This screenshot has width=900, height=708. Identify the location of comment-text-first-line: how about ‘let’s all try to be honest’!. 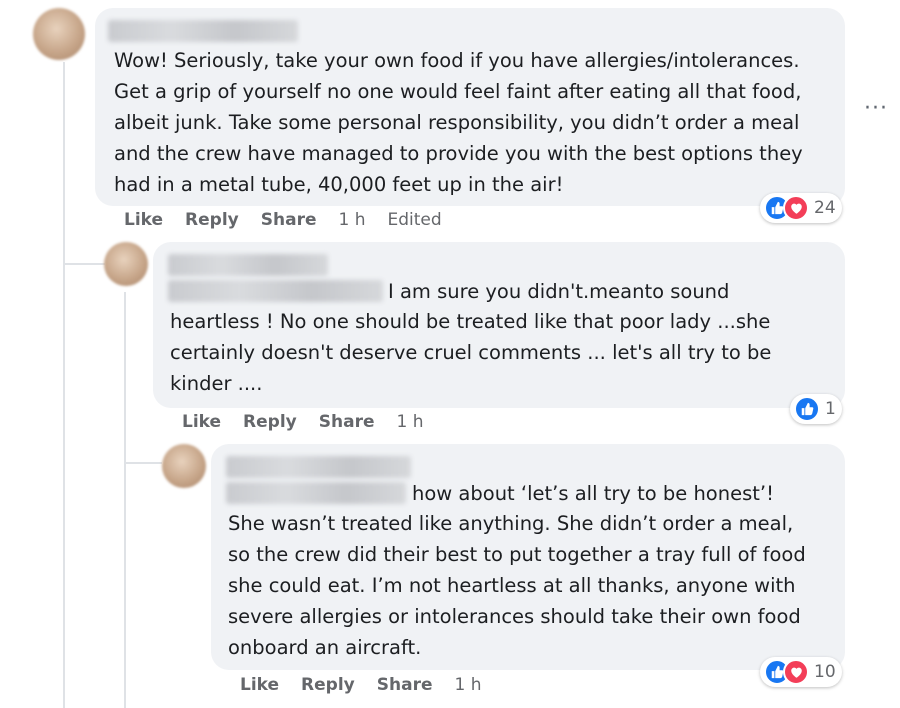
(593, 493).